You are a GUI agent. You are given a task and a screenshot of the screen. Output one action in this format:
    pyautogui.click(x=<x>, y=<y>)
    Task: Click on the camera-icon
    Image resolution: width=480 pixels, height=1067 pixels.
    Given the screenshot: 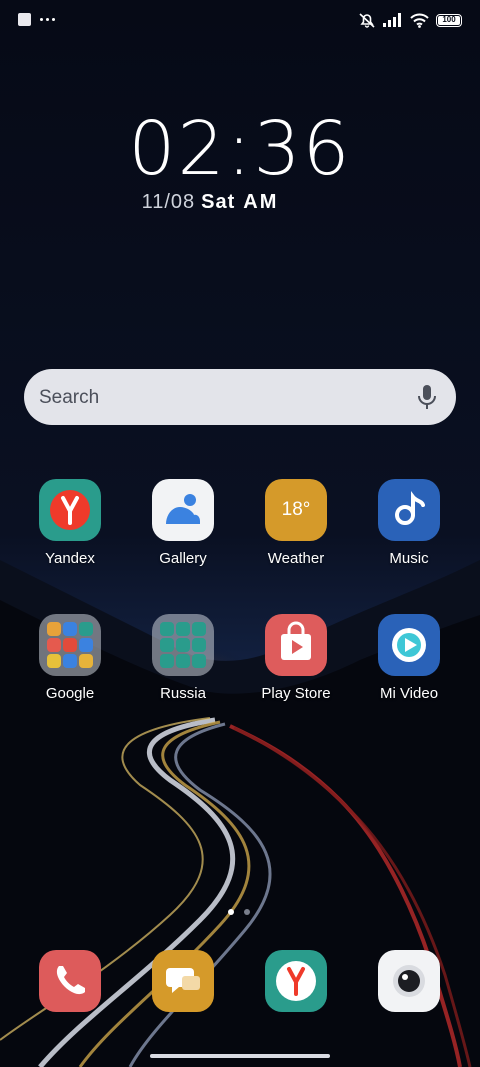 What is the action you would take?
    pyautogui.click(x=409, y=981)
    